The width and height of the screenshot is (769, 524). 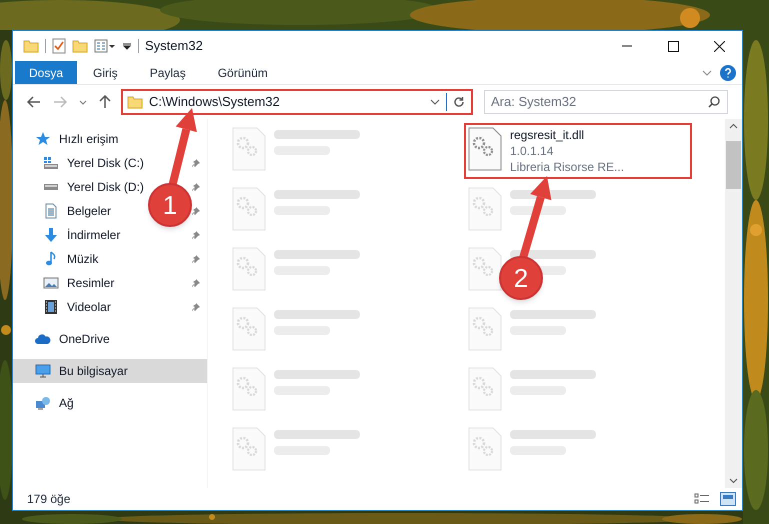 What do you see at coordinates (89, 211) in the screenshot?
I see `sidebar-item: Belgeler` at bounding box center [89, 211].